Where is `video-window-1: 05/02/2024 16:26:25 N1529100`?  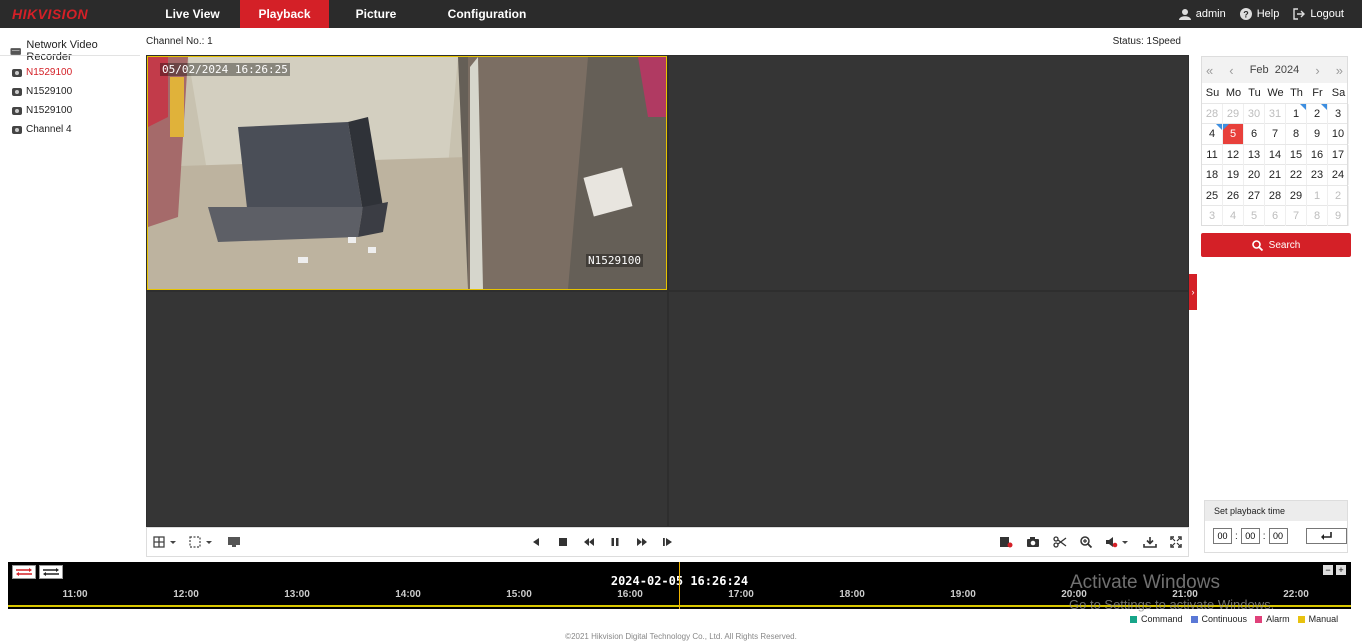 video-window-1: 05/02/2024 16:26:25 N1529100 is located at coordinates (407, 173).